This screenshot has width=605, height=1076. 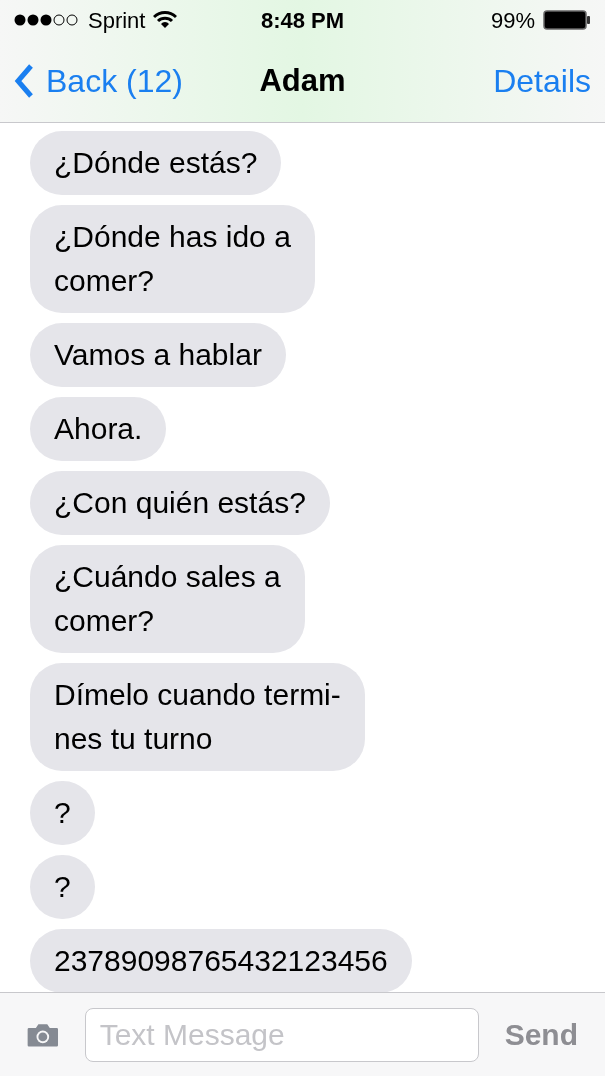 What do you see at coordinates (197, 717) in the screenshot?
I see `message-bubble: Dímelo cuando termi- nes tu turno` at bounding box center [197, 717].